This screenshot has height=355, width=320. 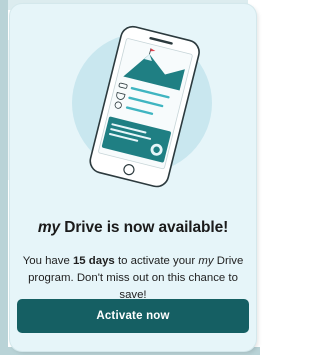 What do you see at coordinates (4, 177) in the screenshot?
I see `background-strip-left` at bounding box center [4, 177].